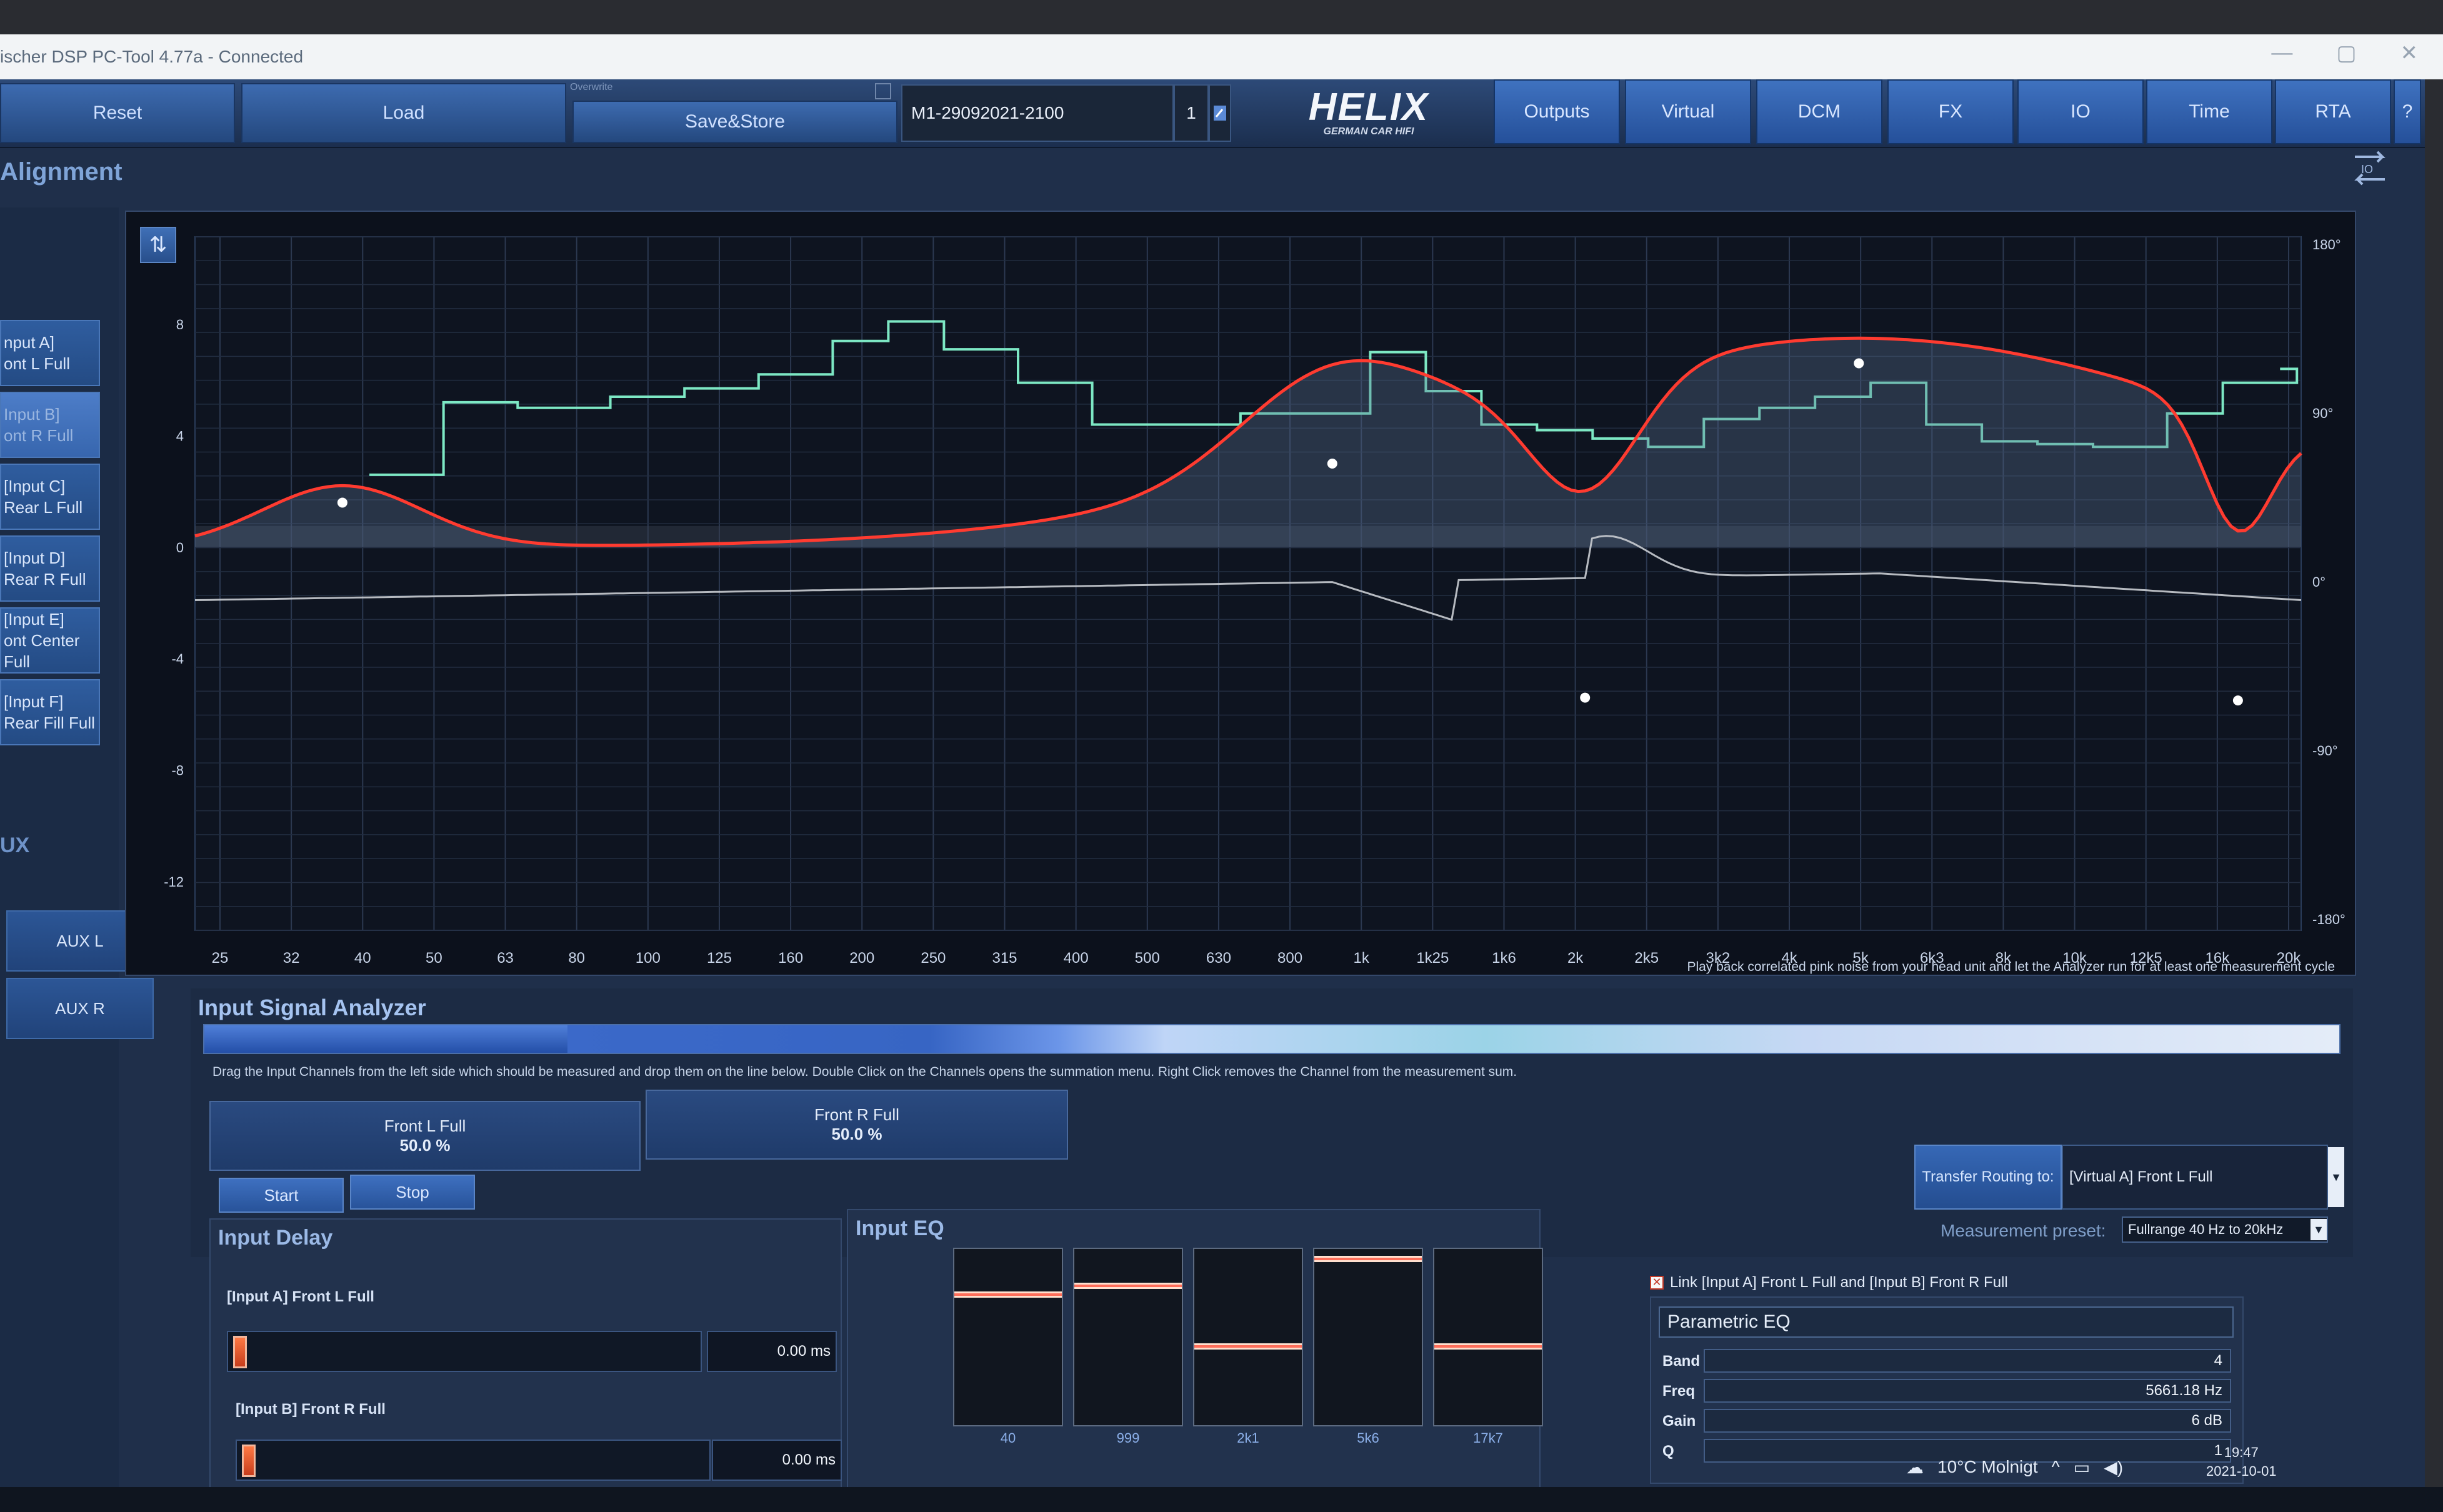  I want to click on graph-fit-icon: ⇅, so click(158, 245).